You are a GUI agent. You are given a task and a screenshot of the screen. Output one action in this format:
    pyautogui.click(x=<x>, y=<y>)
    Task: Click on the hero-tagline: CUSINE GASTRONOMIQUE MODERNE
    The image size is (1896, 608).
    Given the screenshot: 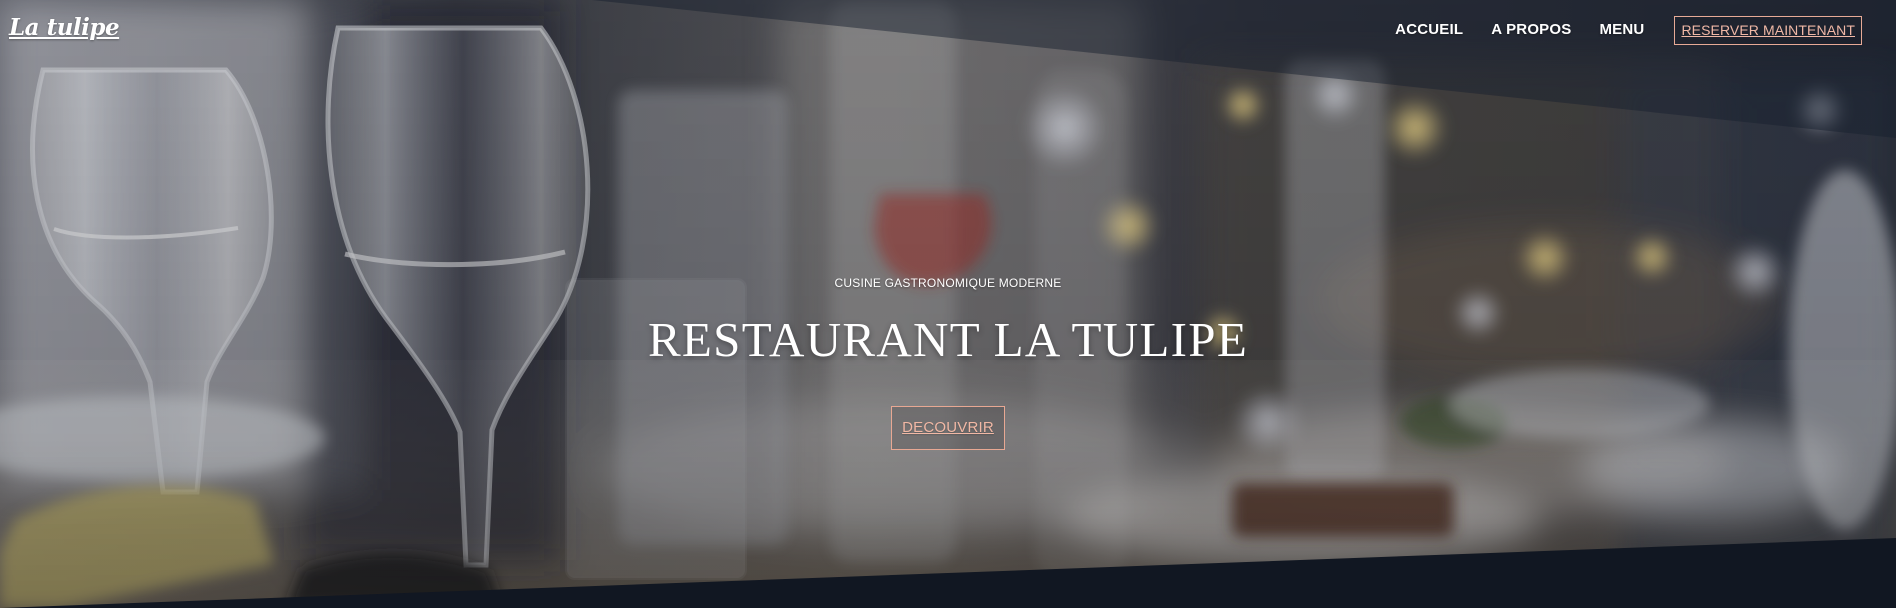 What is the action you would take?
    pyautogui.click(x=948, y=283)
    